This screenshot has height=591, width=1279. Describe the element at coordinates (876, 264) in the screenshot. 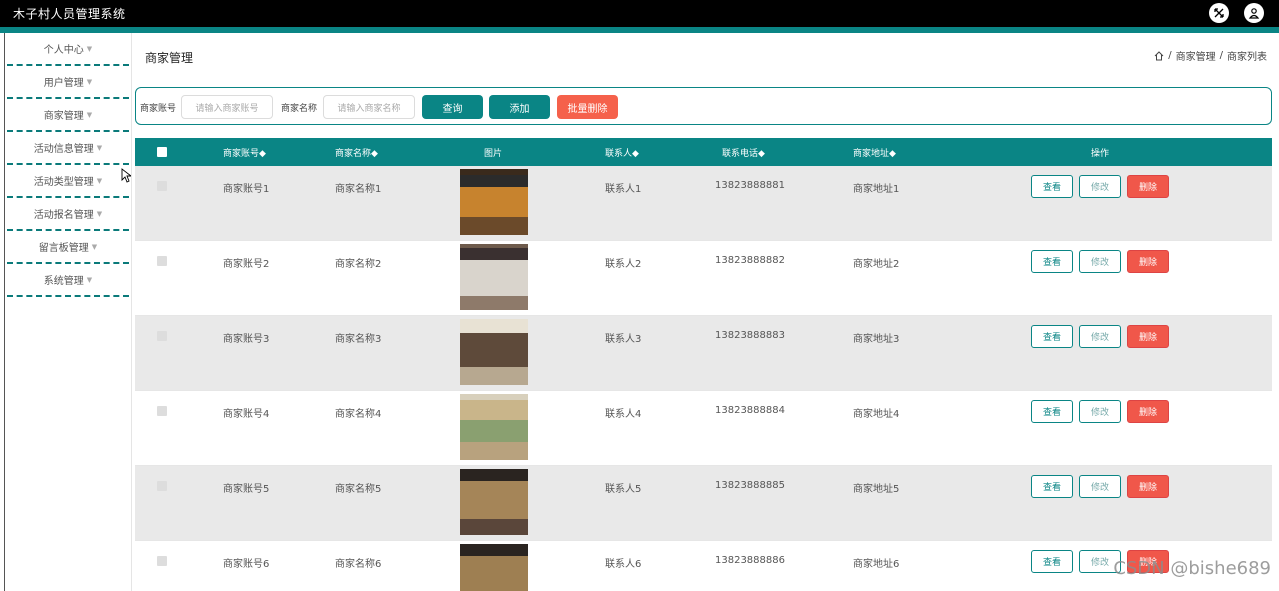

I see `cell-address: 商家地址2` at that location.